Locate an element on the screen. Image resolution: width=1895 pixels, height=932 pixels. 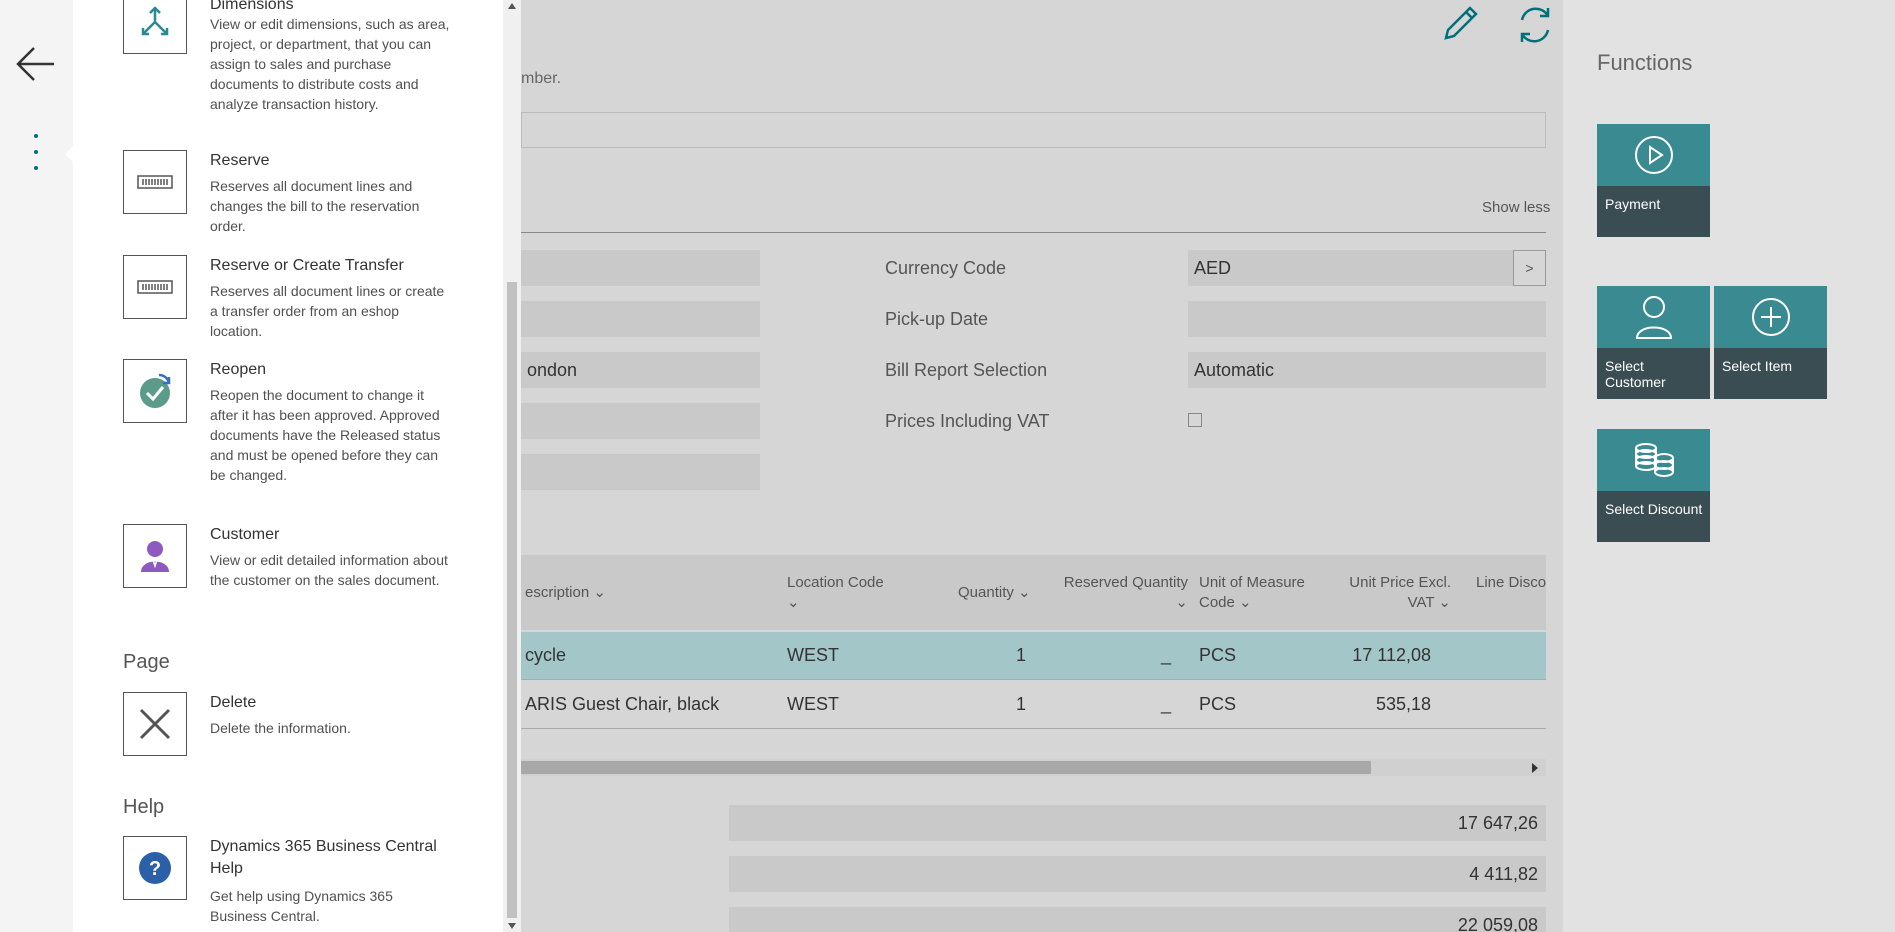
reserve-transfer-icon is located at coordinates (155, 287).